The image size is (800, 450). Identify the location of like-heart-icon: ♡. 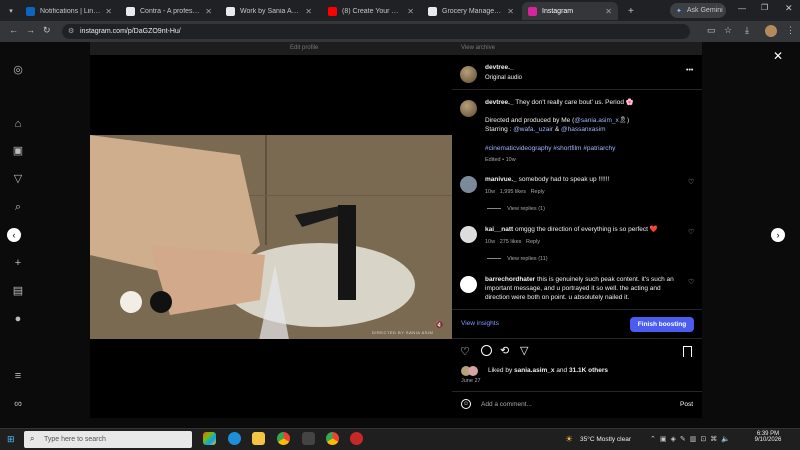
(465, 351).